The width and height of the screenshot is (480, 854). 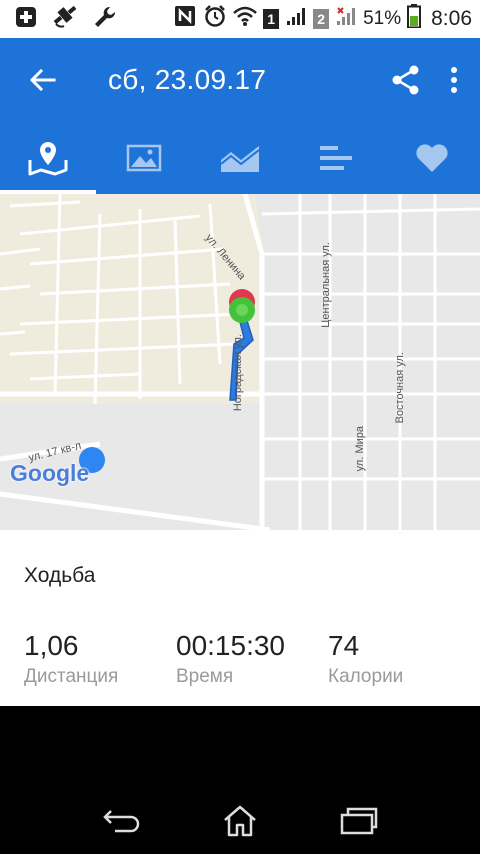 What do you see at coordinates (400, 388) in the screenshot?
I see `street-label-vostochnaya: Восточная ул.` at bounding box center [400, 388].